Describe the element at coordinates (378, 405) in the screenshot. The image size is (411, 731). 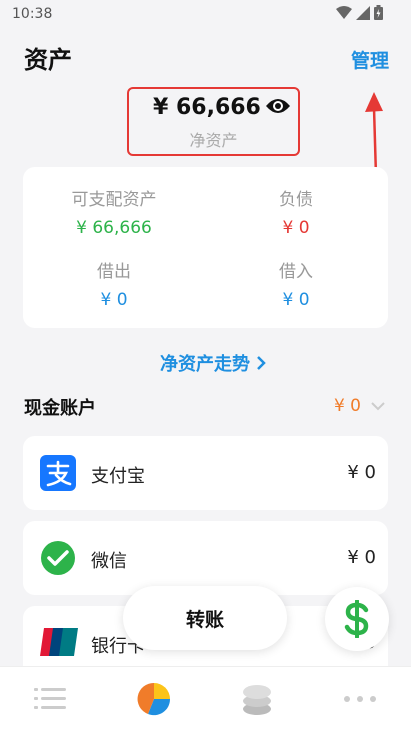
I see `chevron-down-icon` at that location.